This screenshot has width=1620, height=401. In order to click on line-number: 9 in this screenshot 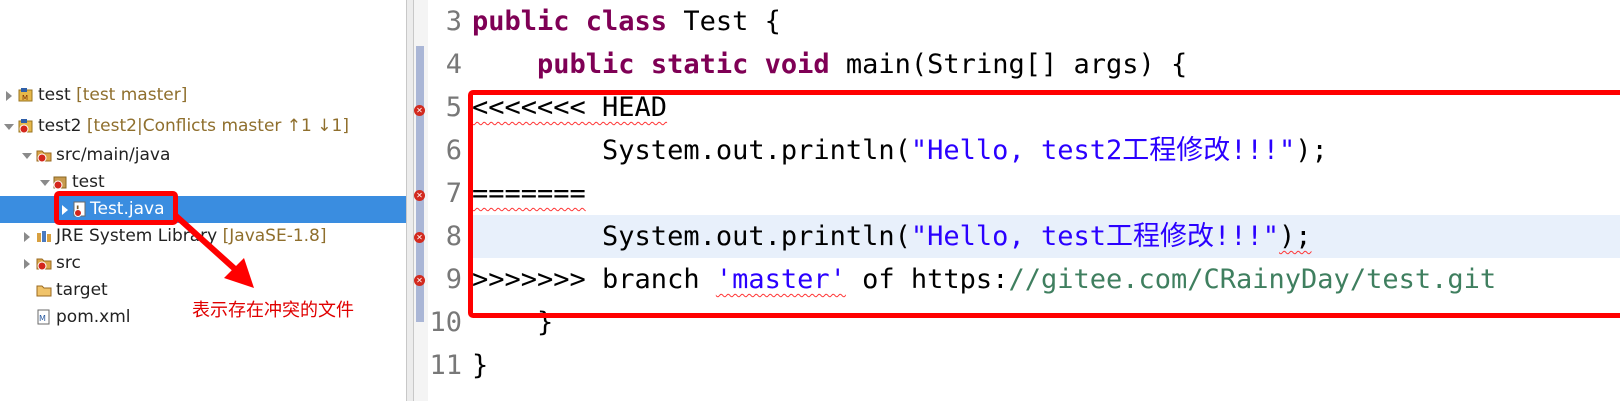, I will do `click(453, 279)`.